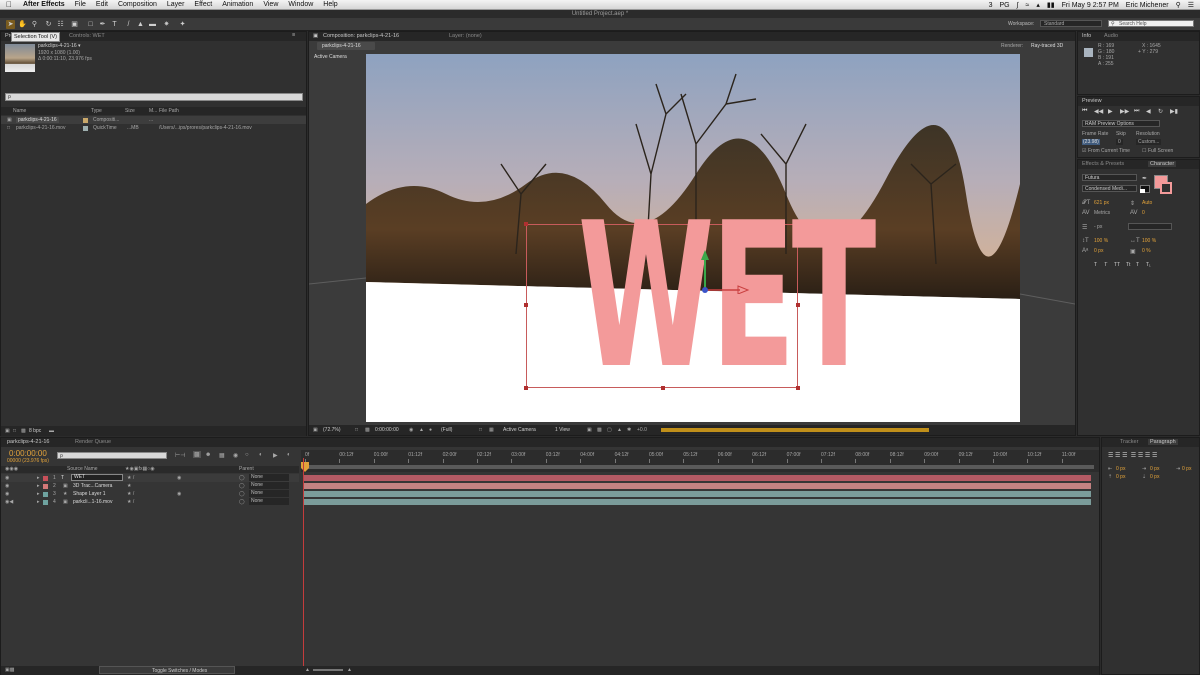 This screenshot has height=675, width=1200. What do you see at coordinates (1154, 469) in the screenshot?
I see `indent-right-value: 0 px` at bounding box center [1154, 469].